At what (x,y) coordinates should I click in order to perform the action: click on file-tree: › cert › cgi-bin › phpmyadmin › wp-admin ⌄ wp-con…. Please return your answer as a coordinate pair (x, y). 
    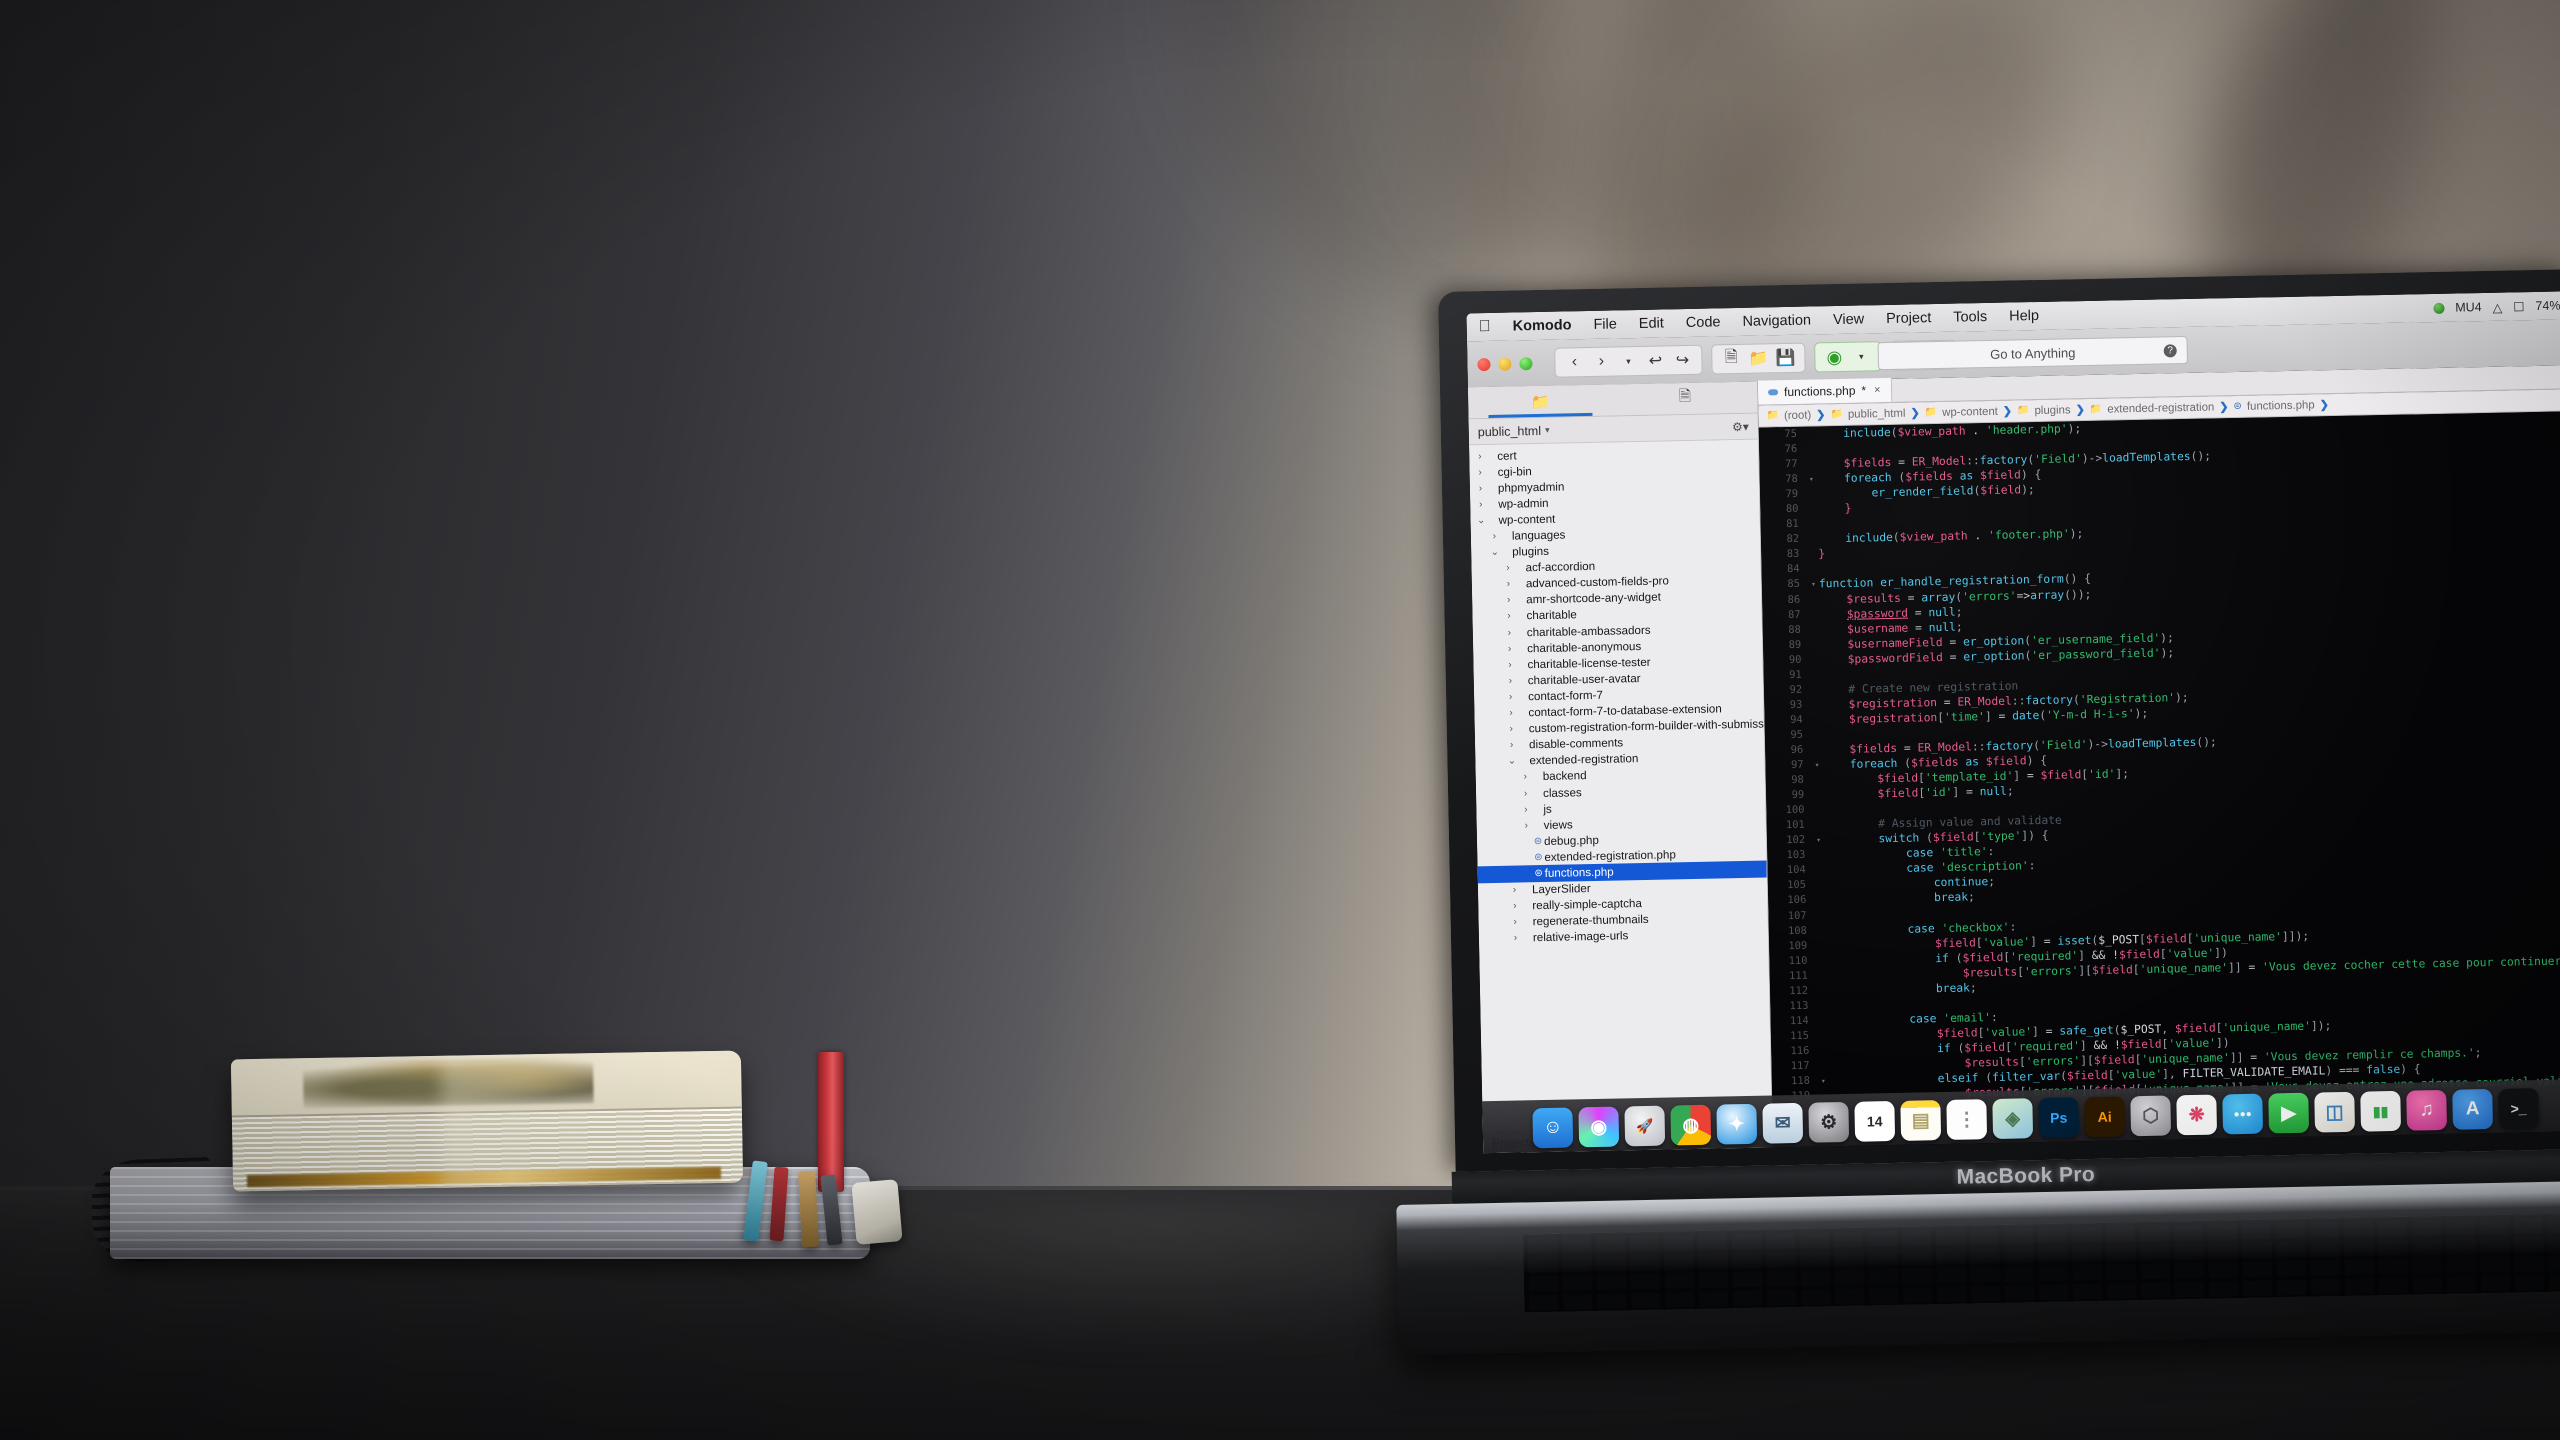
    Looking at the image, I should click on (1620, 785).